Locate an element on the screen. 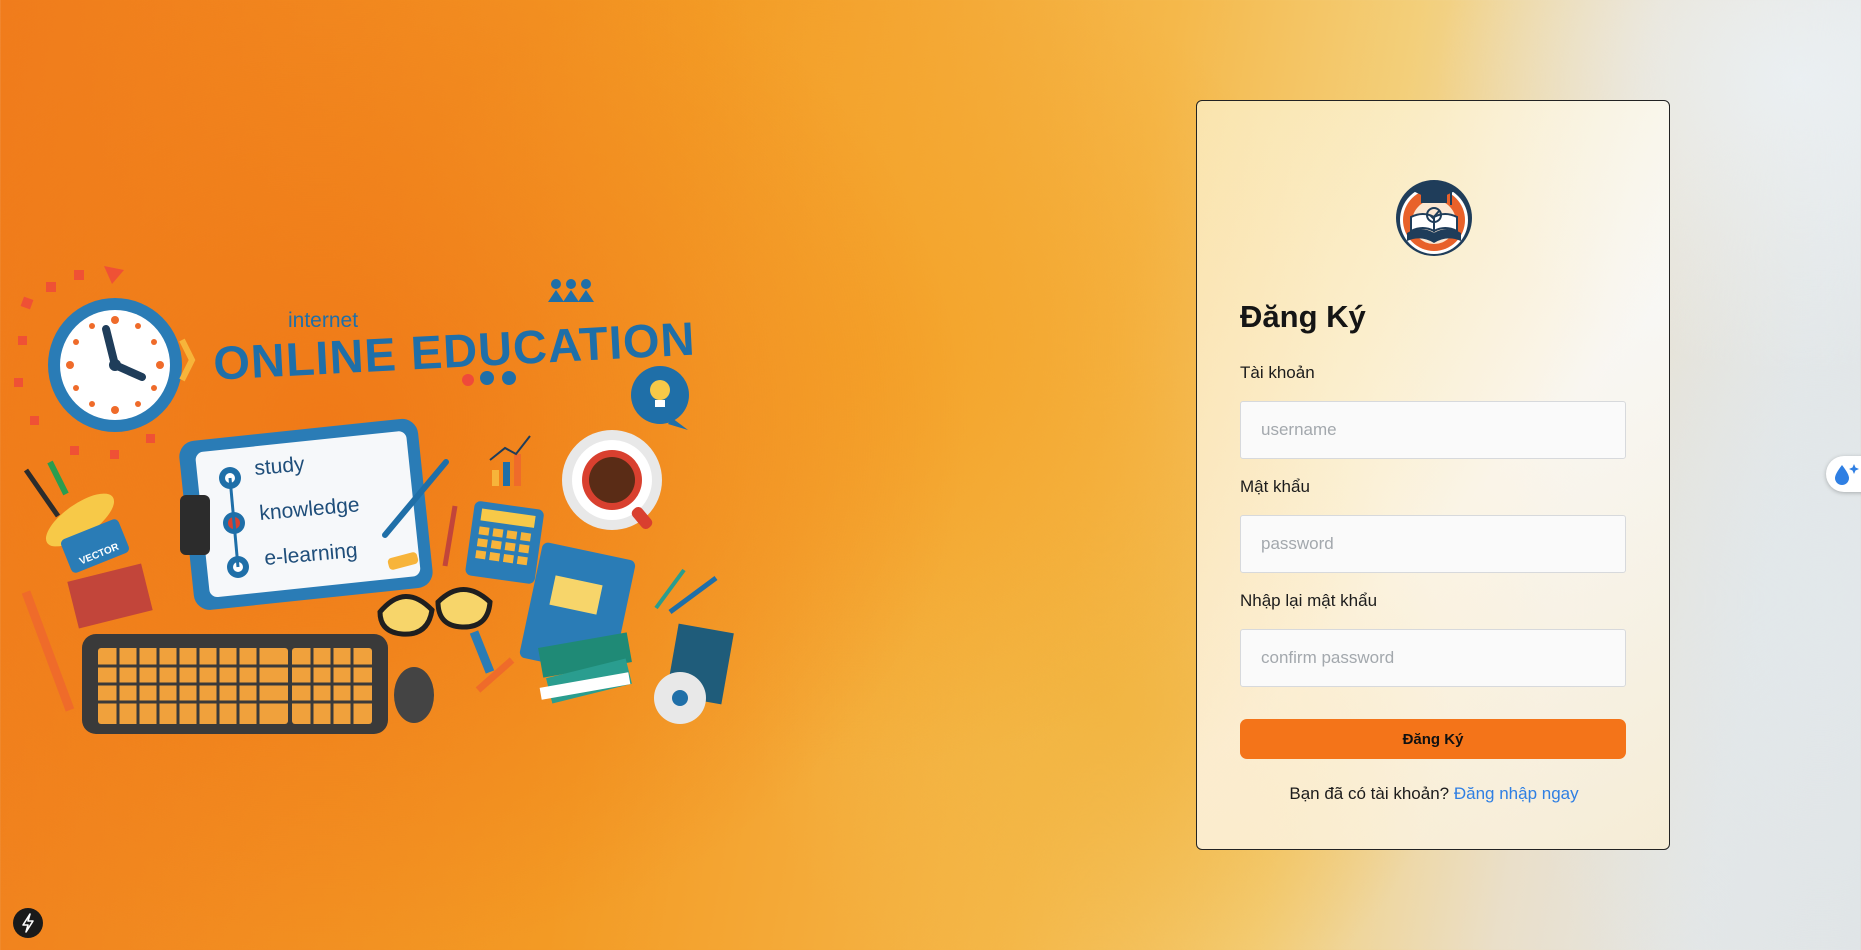  bar-chart-icon is located at coordinates (510, 460).